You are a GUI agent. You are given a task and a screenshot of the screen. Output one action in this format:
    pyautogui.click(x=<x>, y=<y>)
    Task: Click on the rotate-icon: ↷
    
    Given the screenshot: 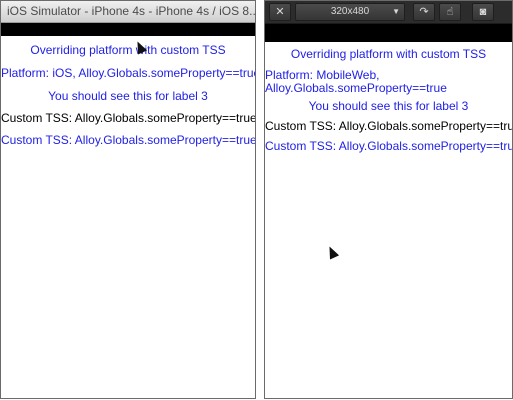 What is the action you would take?
    pyautogui.click(x=424, y=12)
    